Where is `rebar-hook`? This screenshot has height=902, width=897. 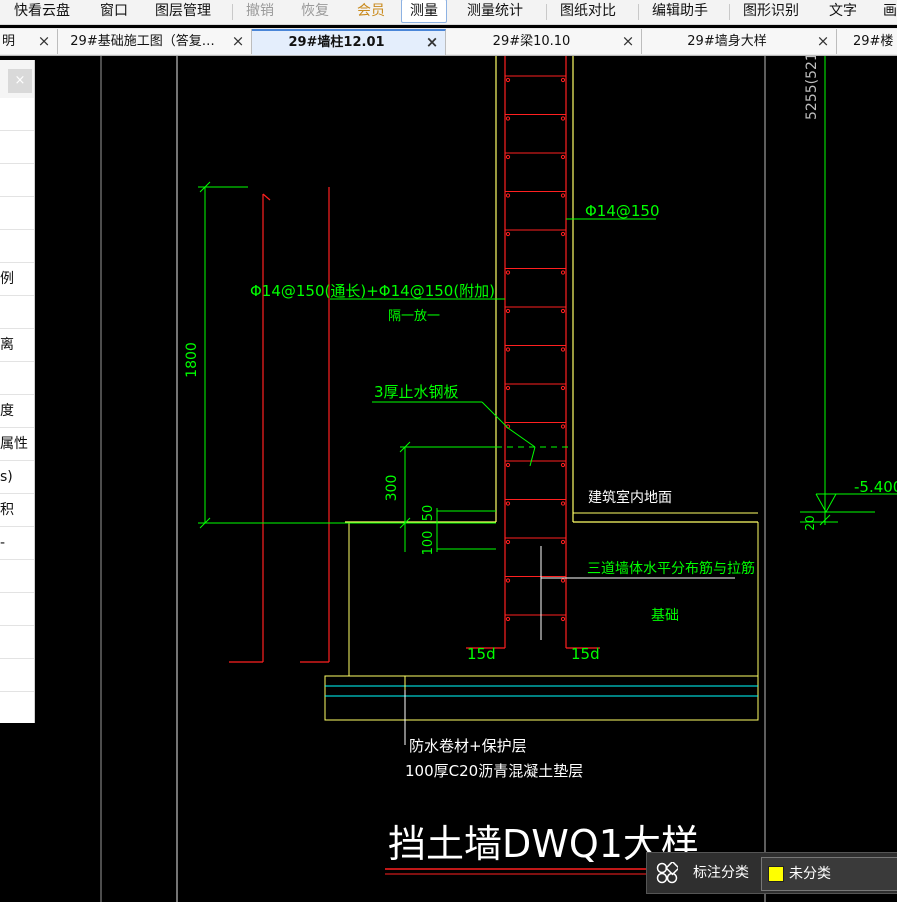 rebar-hook is located at coordinates (266, 197).